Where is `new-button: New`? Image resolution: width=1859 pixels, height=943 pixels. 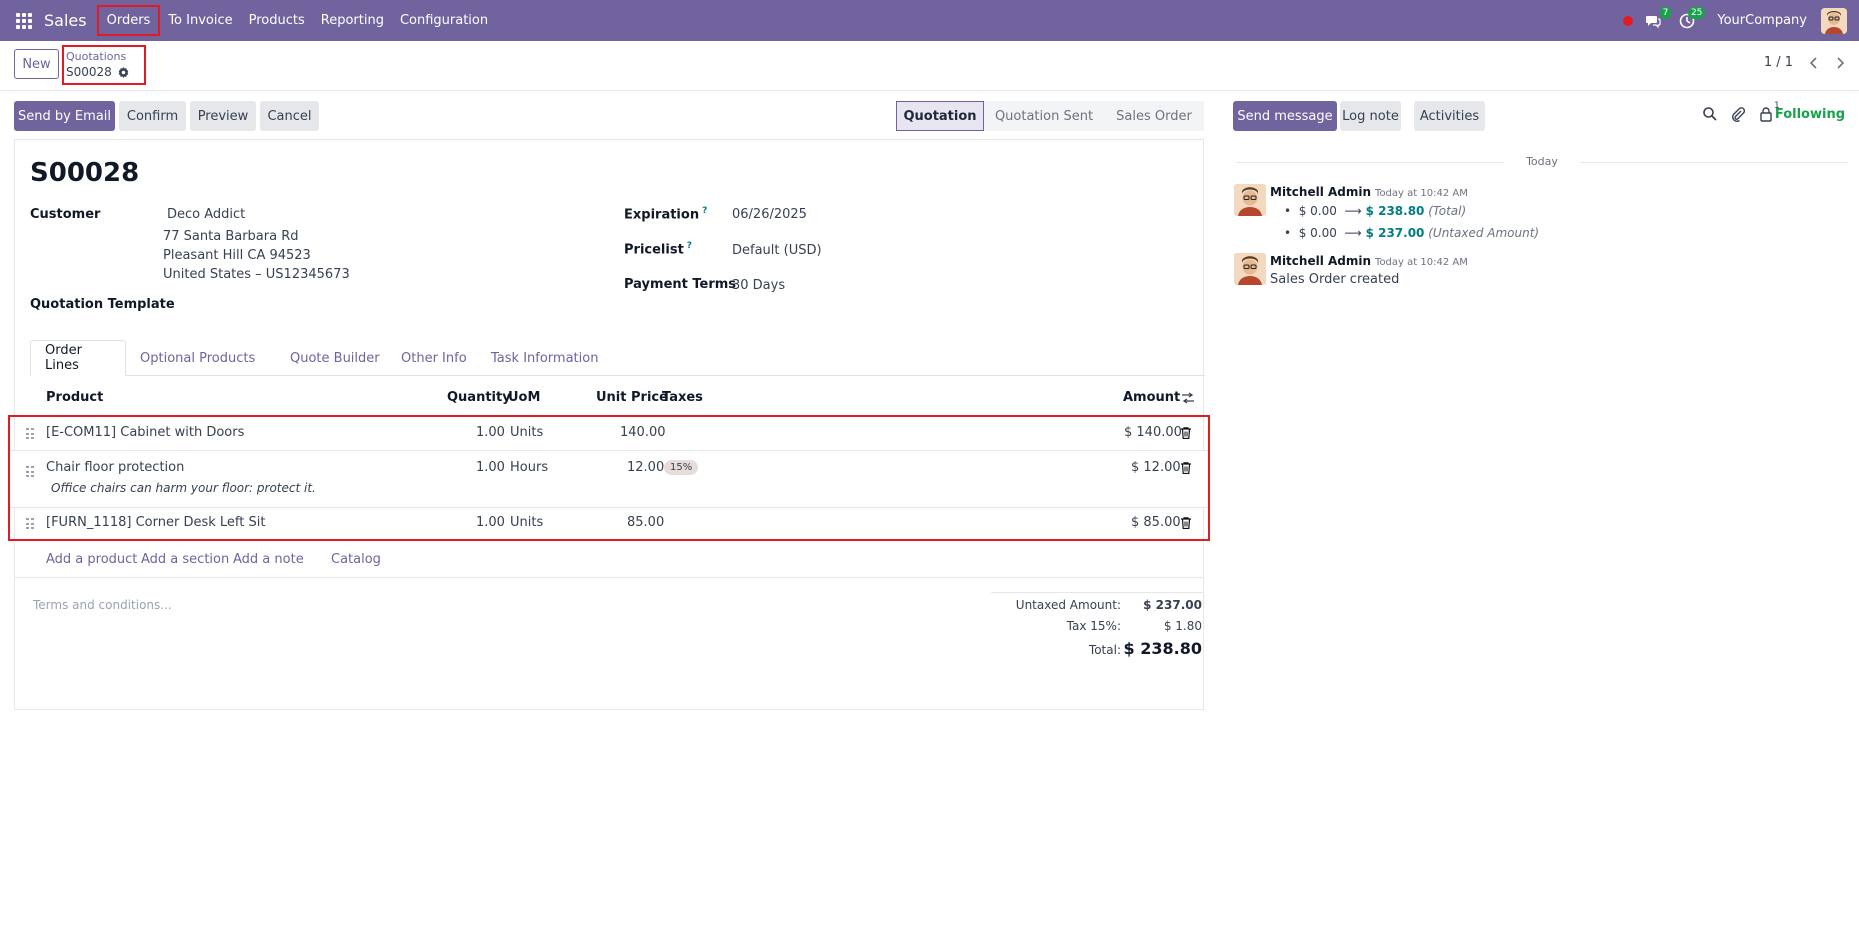 new-button: New is located at coordinates (36, 64).